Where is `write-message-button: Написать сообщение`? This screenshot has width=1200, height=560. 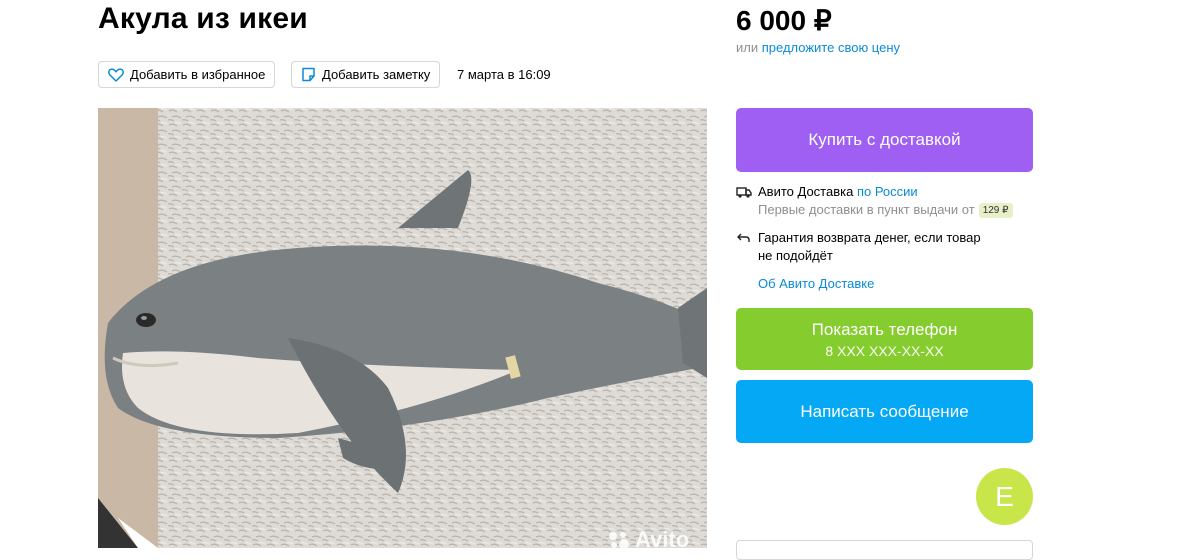
write-message-button: Написать сообщение is located at coordinates (884, 411).